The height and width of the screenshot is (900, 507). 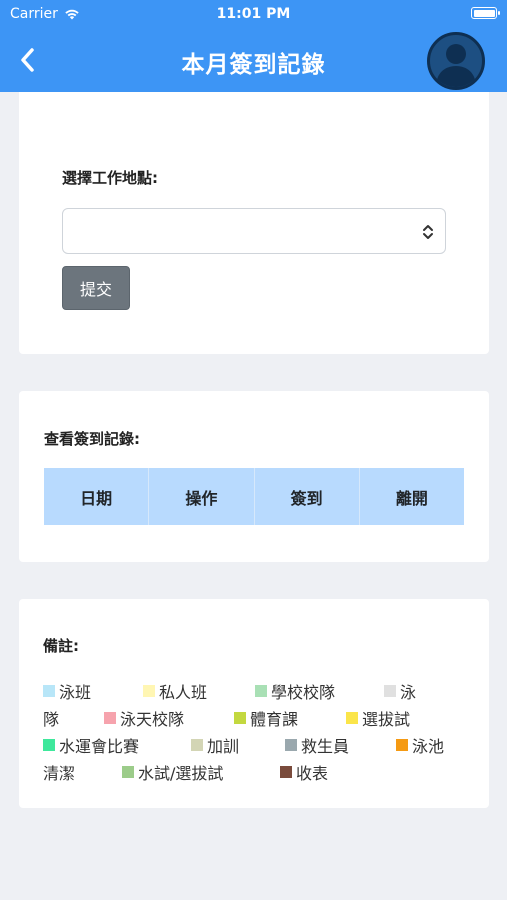 I want to click on legend-item: 選拔試, so click(x=378, y=718).